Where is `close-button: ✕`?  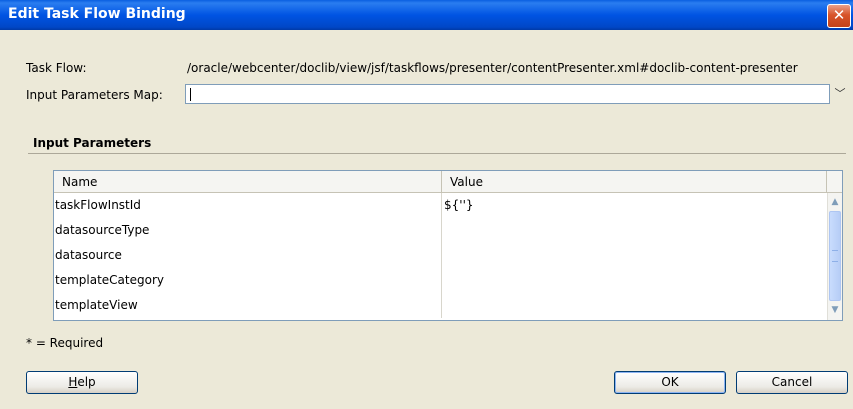 close-button: ✕ is located at coordinates (839, 16).